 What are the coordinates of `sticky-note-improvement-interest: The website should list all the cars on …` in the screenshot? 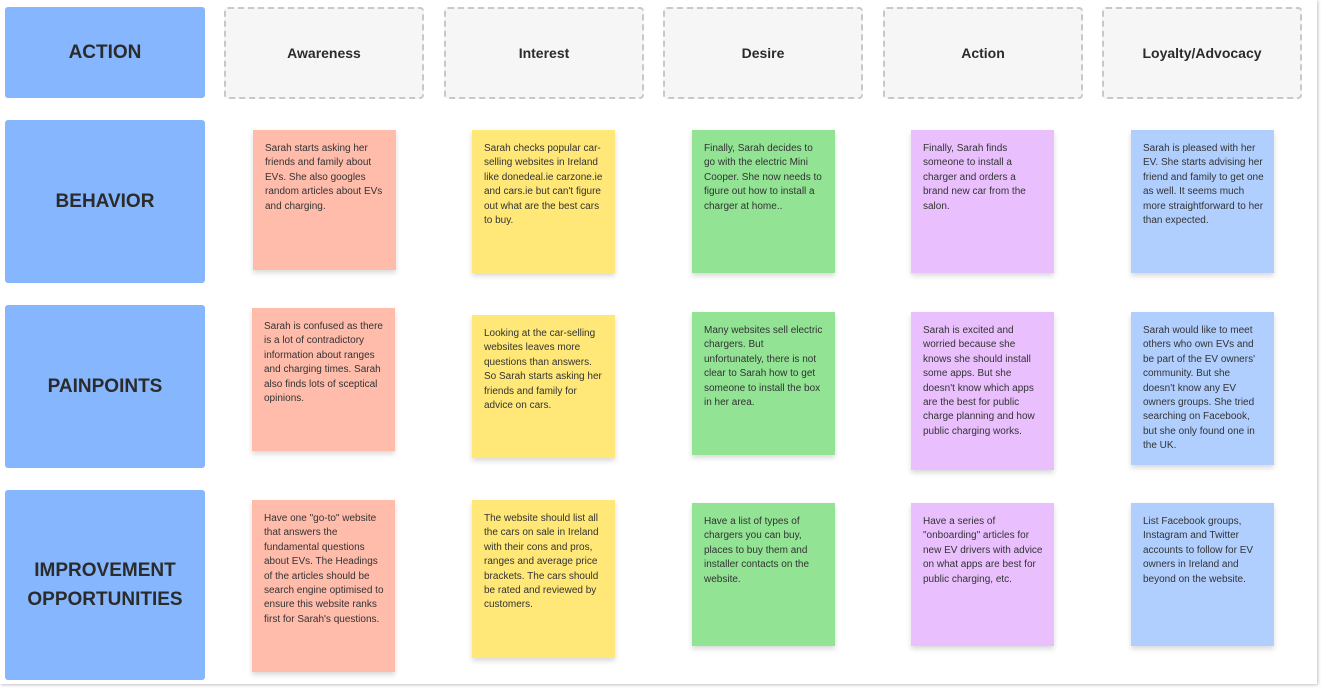 It's located at (543, 579).